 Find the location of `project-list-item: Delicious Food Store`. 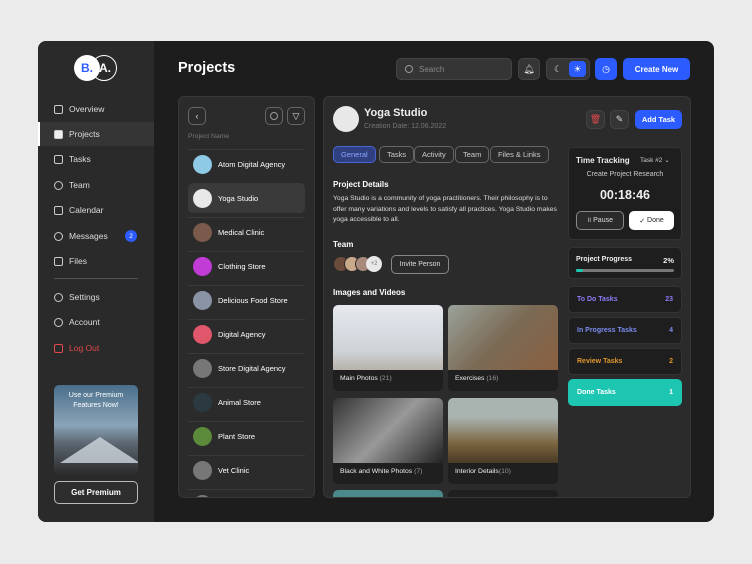

project-list-item: Delicious Food Store is located at coordinates (246, 300).